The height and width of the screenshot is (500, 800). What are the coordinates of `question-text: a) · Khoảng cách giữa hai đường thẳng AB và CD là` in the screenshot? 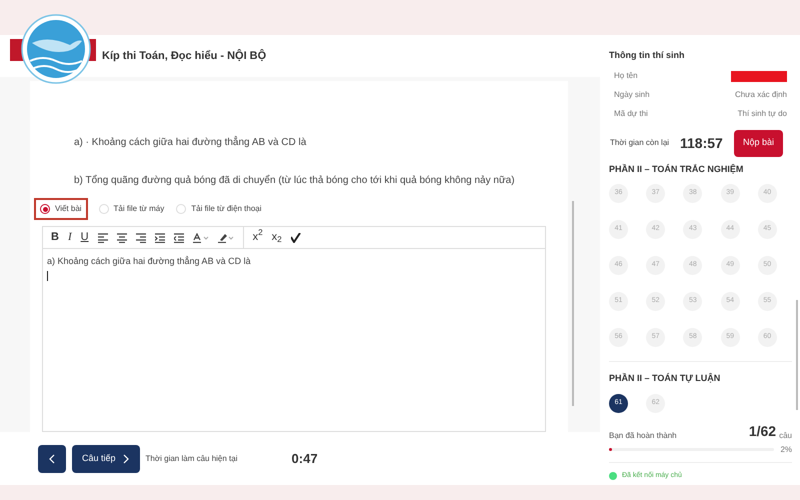 It's located at (191, 142).